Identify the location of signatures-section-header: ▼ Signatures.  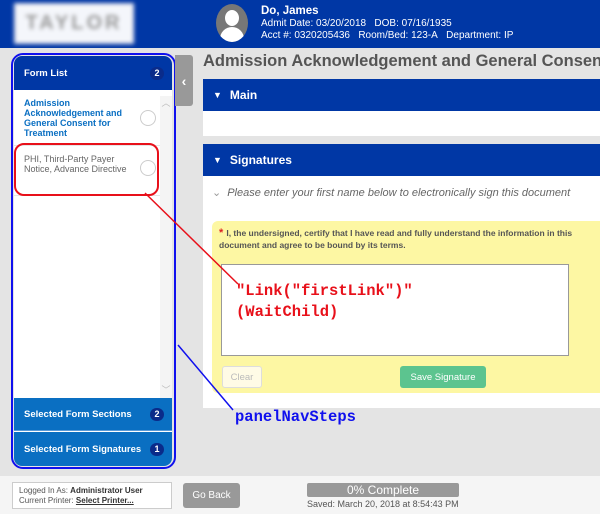
(401, 160).